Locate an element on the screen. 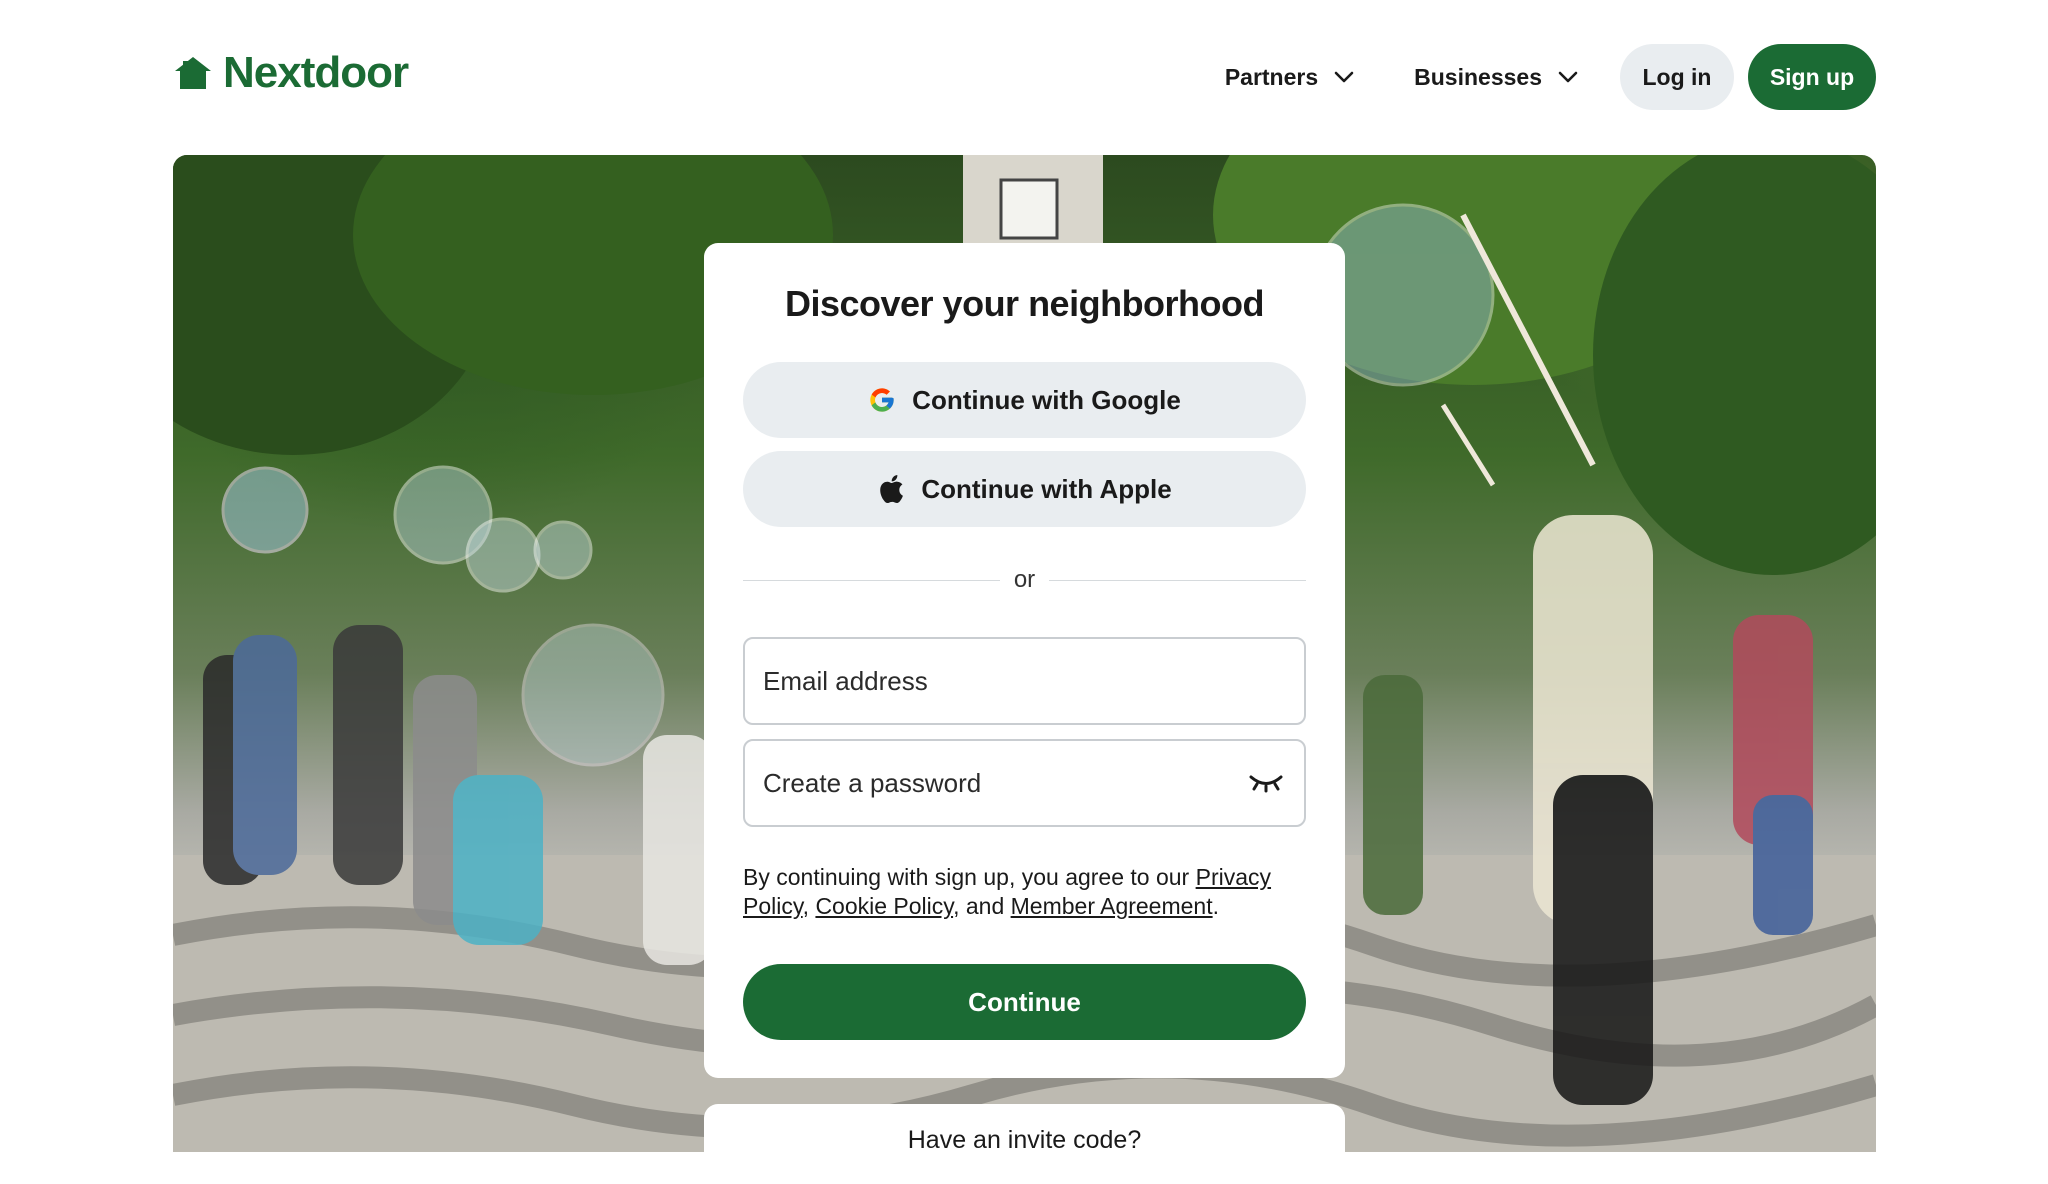 The height and width of the screenshot is (1184, 2048). password-field is located at coordinates (1024, 783).